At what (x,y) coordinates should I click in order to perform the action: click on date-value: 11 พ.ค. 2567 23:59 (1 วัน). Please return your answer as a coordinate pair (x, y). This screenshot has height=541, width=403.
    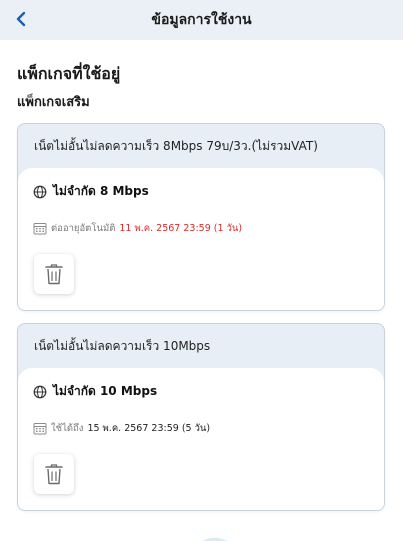
    Looking at the image, I should click on (181, 228).